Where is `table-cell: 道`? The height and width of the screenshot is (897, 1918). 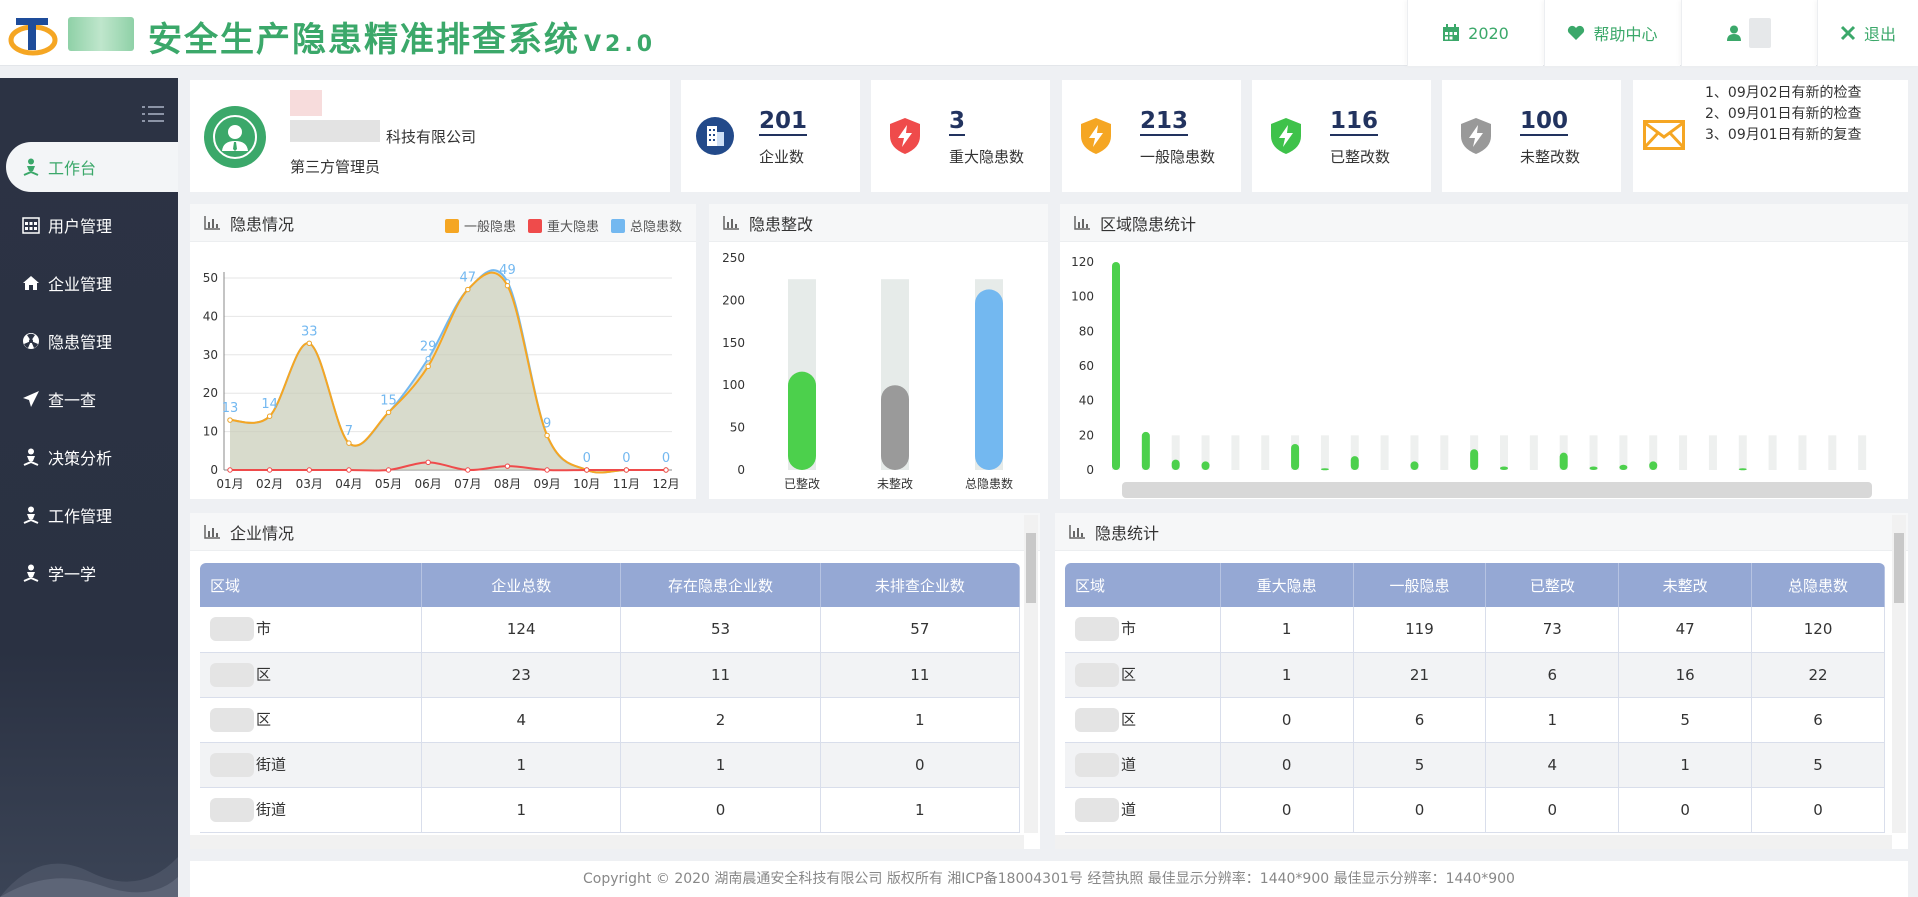 table-cell: 道 is located at coordinates (1143, 765).